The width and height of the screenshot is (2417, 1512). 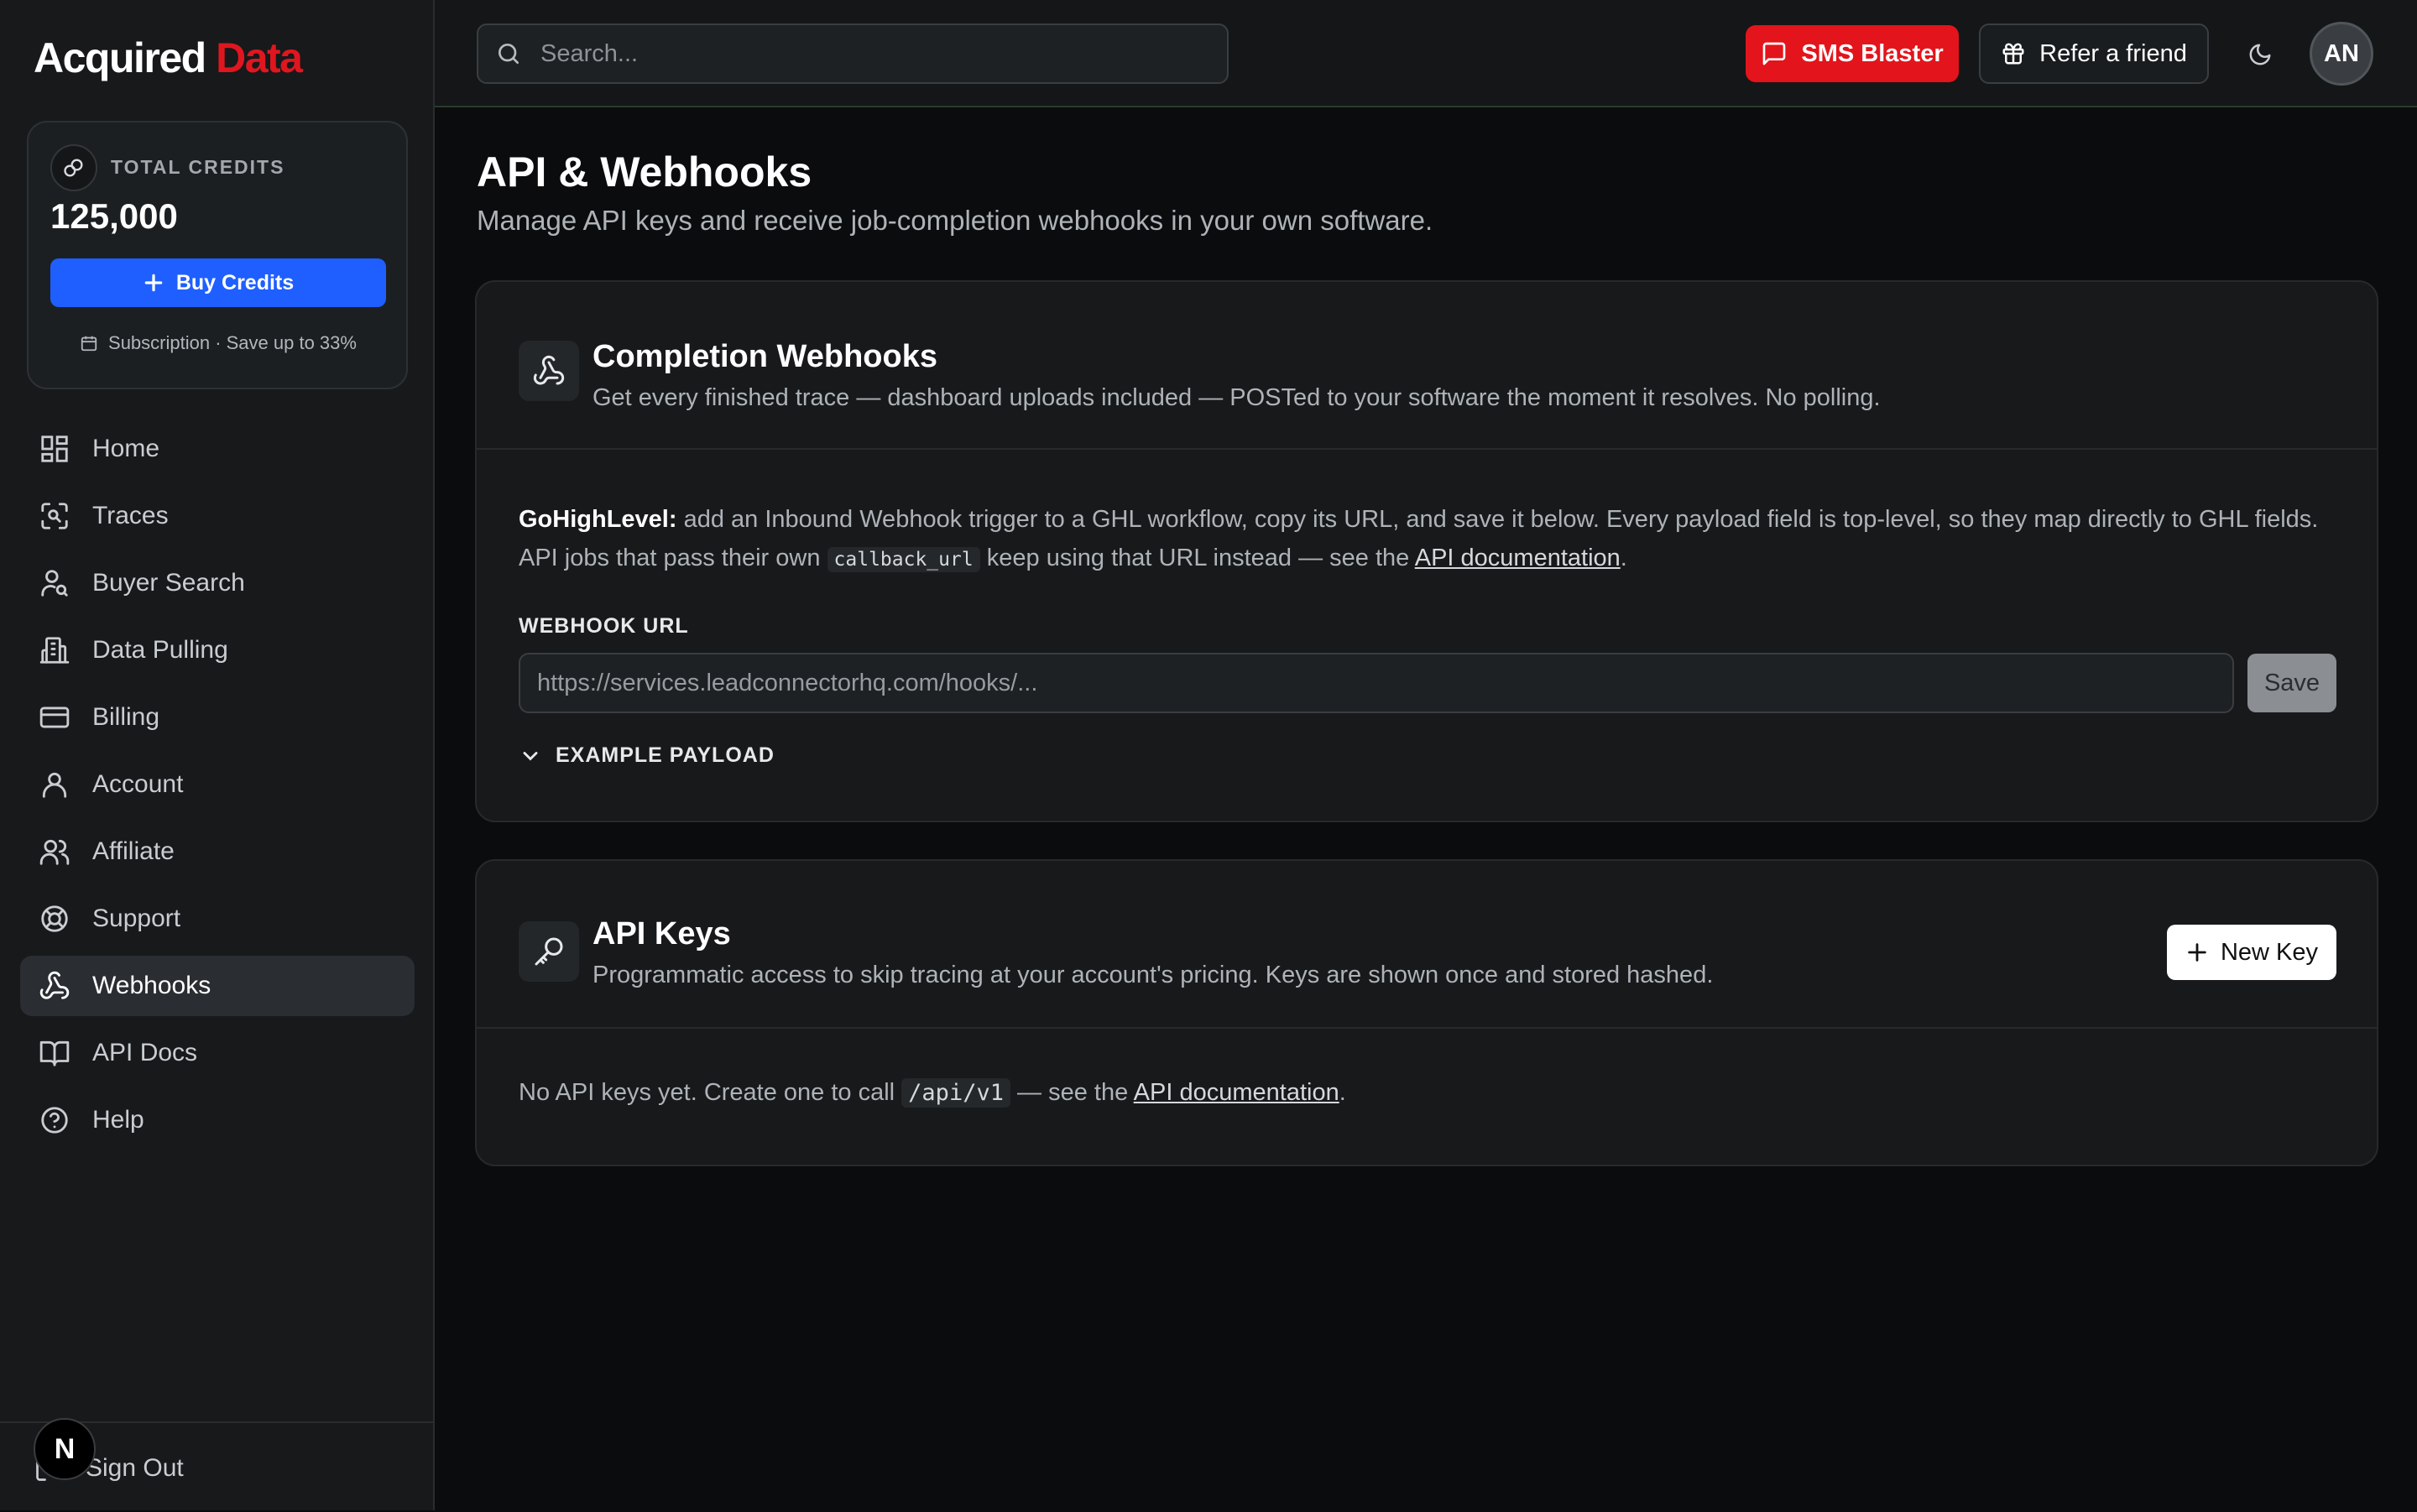 I want to click on card-title: Completion Webhooks, so click(x=765, y=357).